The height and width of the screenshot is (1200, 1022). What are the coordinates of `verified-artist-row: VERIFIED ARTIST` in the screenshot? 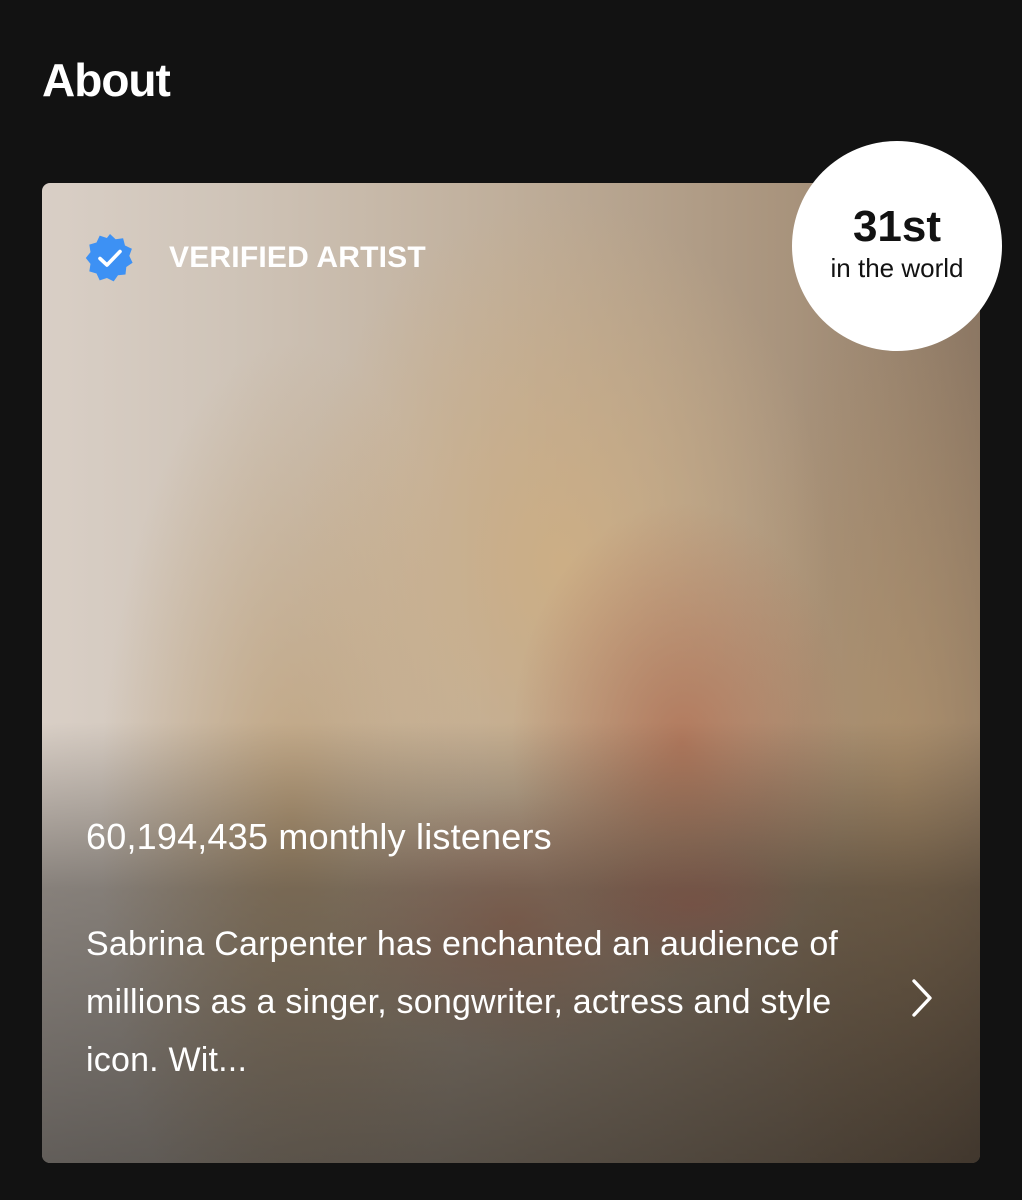 It's located at (255, 258).